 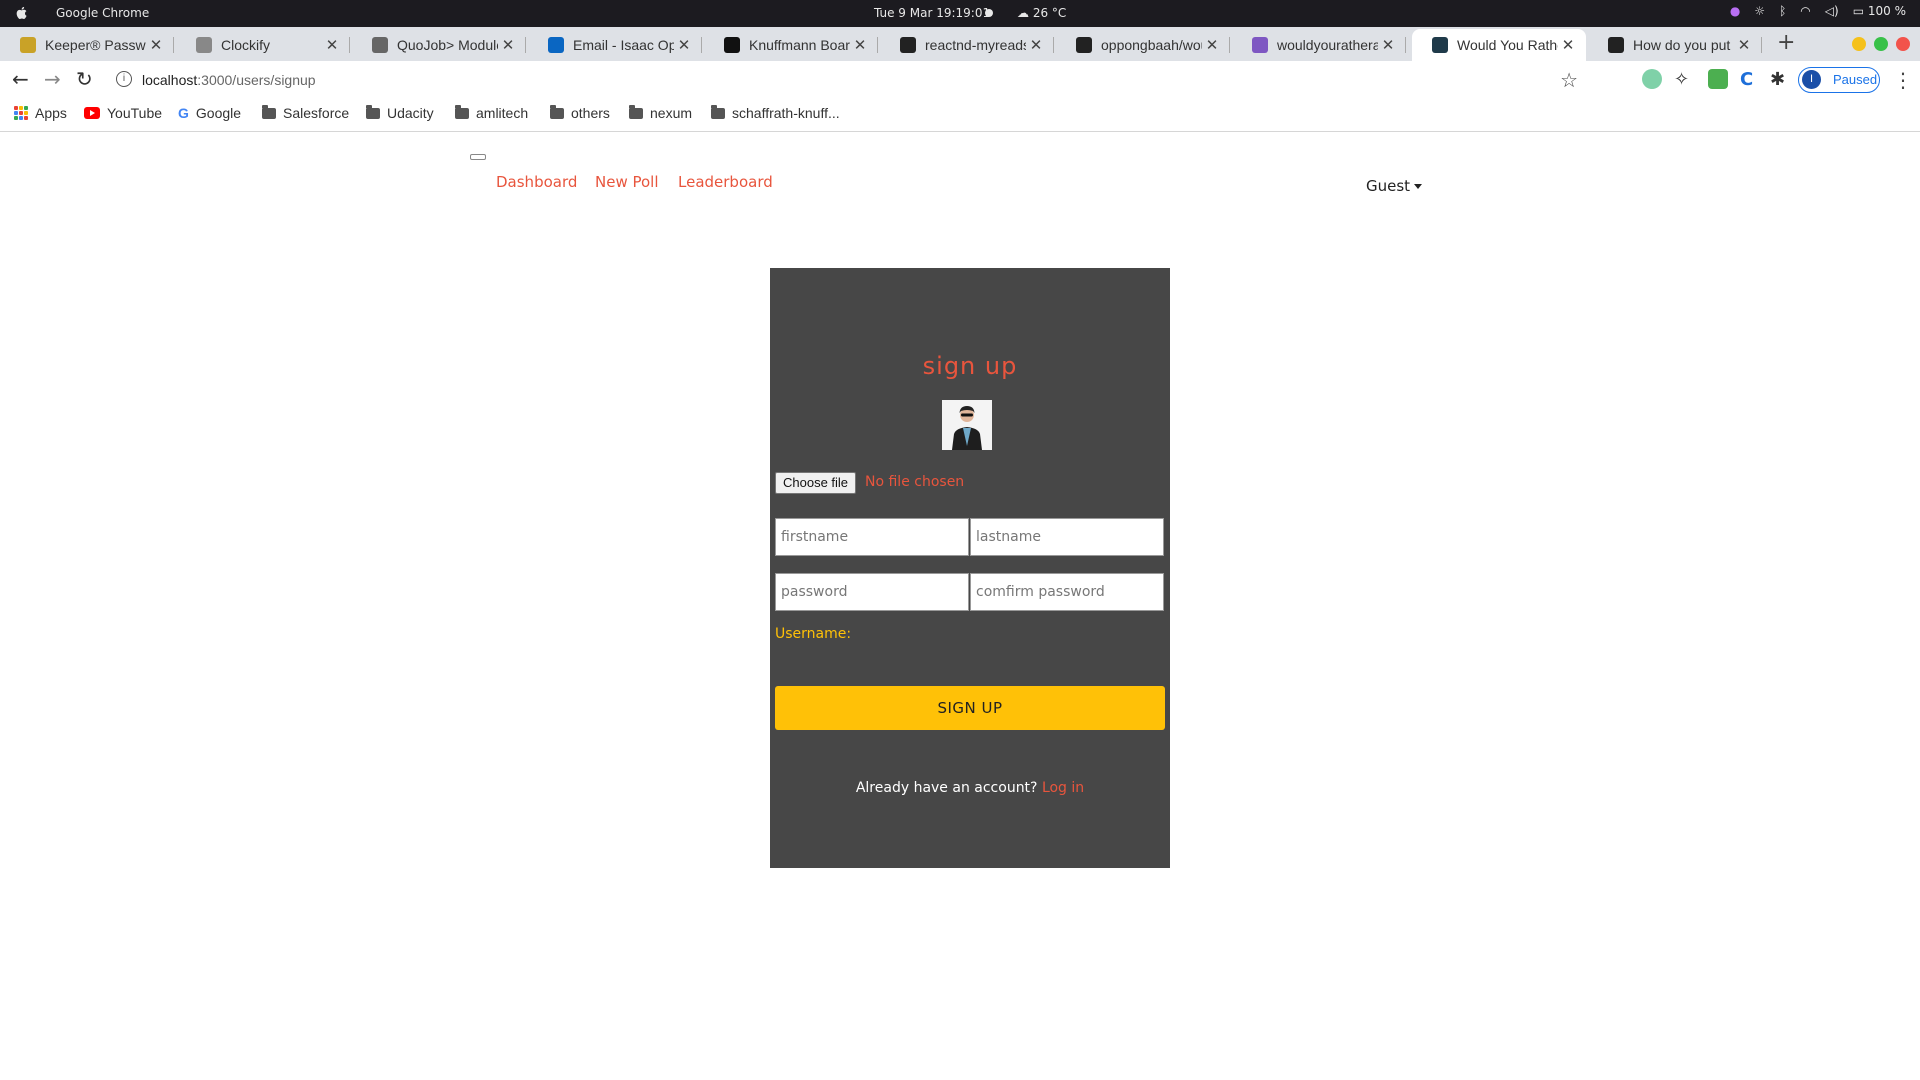 What do you see at coordinates (502, 113) in the screenshot?
I see `bookmark-label: amlitech` at bounding box center [502, 113].